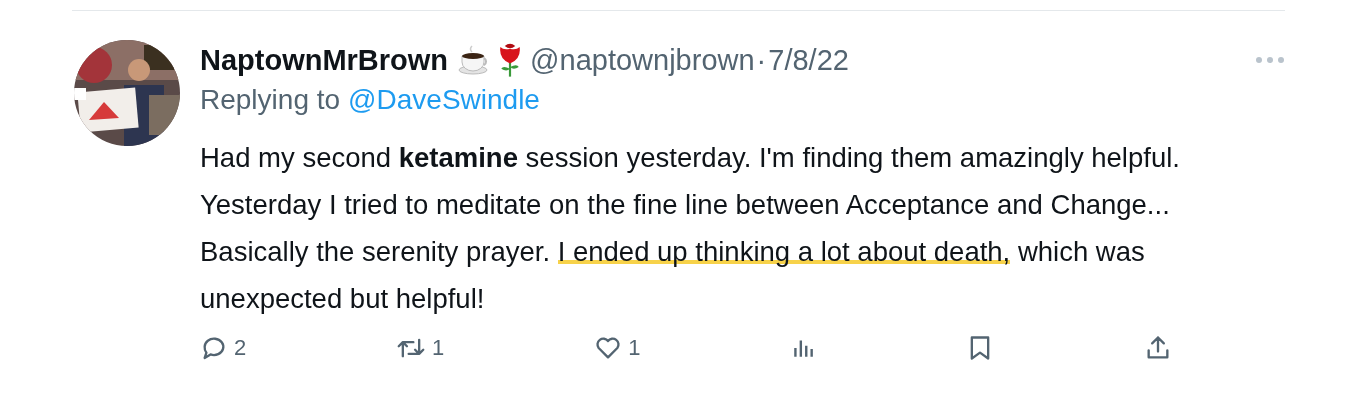 The image size is (1351, 407). Describe the element at coordinates (642, 60) in the screenshot. I see `author-handle: @naptownjbrown` at that location.